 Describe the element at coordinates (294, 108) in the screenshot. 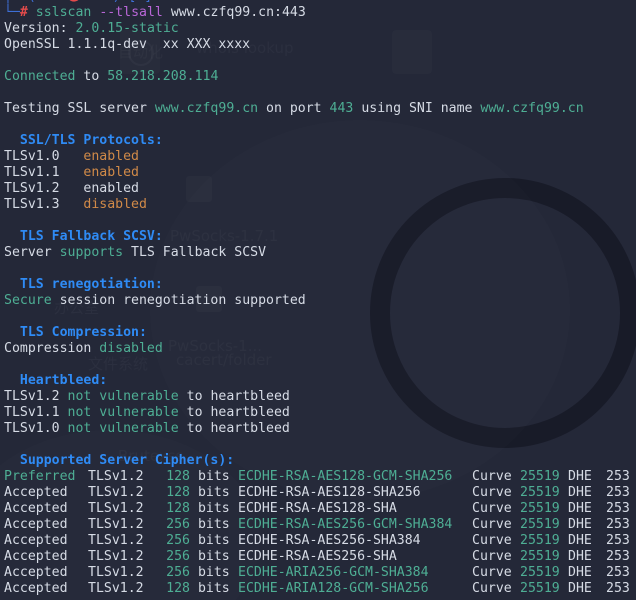

I see `testing-mid: on port` at that location.